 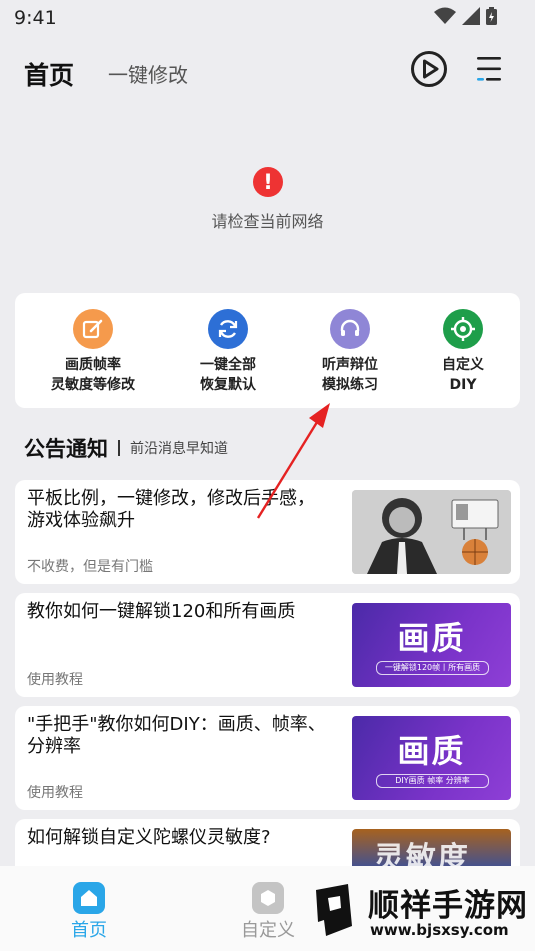 I want to click on watermark-name: 顺祥手游网, so click(x=448, y=906).